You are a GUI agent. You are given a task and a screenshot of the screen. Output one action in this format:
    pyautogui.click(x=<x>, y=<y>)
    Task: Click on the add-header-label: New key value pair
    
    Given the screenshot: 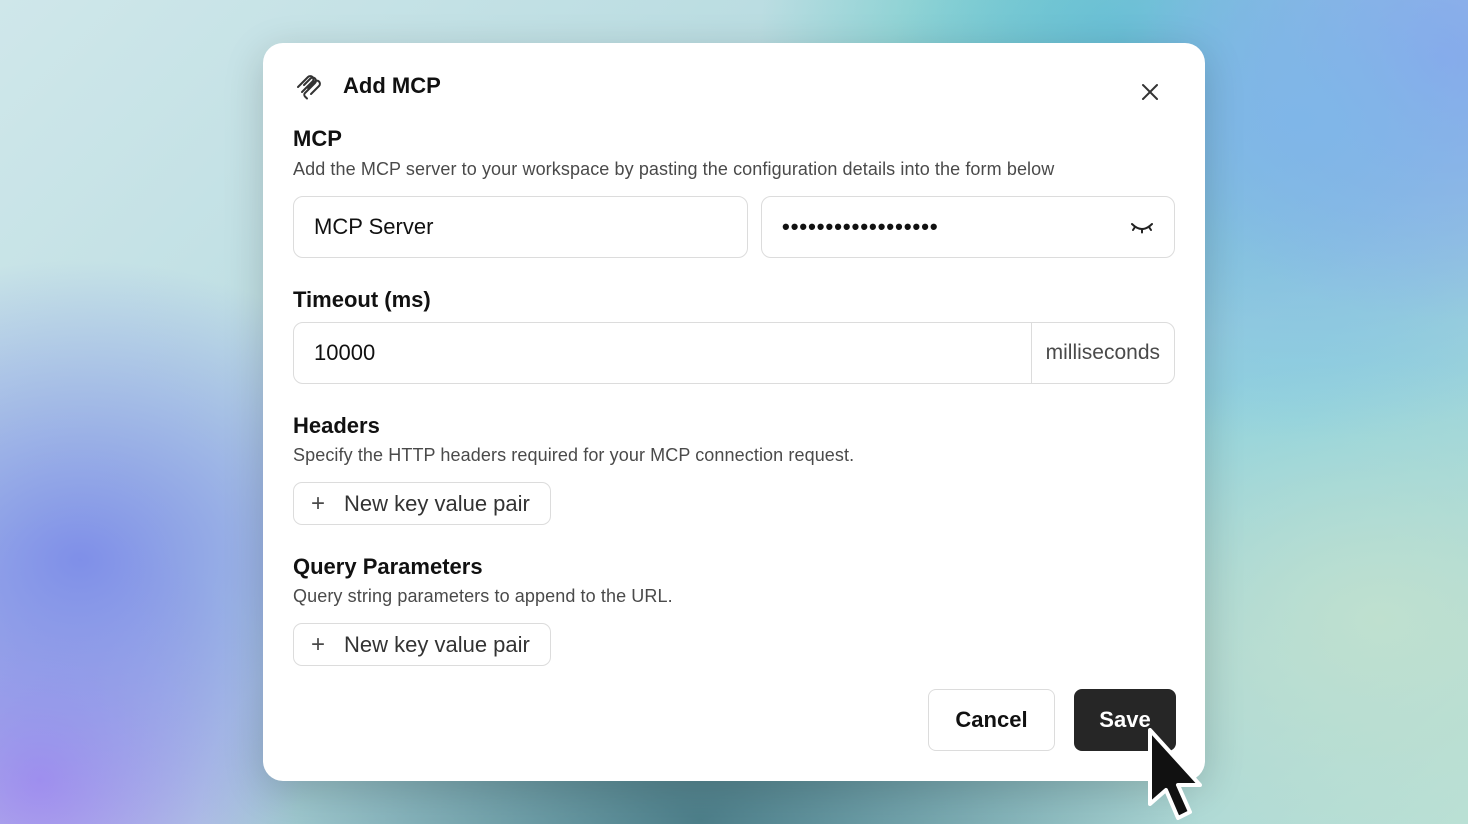 What is the action you would take?
    pyautogui.click(x=437, y=503)
    